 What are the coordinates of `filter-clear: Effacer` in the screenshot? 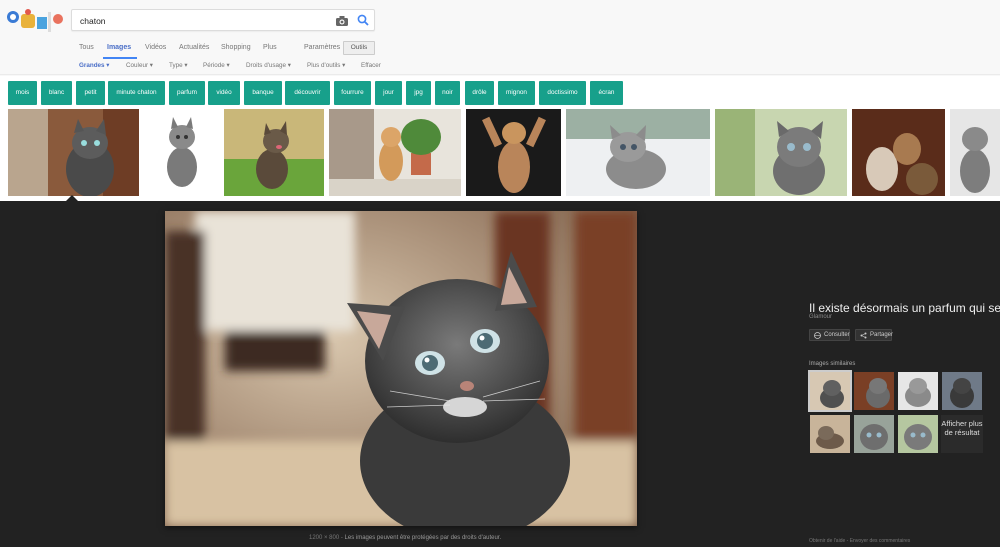 It's located at (371, 65).